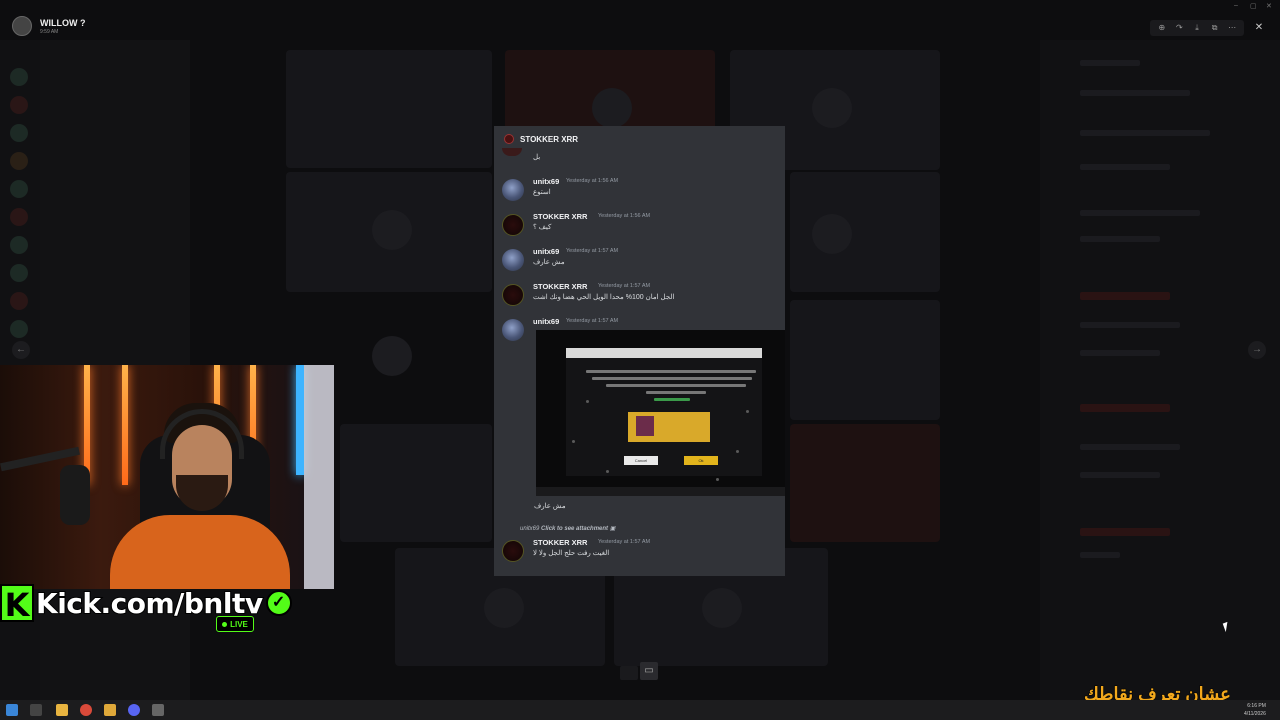 The height and width of the screenshot is (720, 1280). What do you see at coordinates (1179, 28) in the screenshot?
I see `forward-icon: ↷` at bounding box center [1179, 28].